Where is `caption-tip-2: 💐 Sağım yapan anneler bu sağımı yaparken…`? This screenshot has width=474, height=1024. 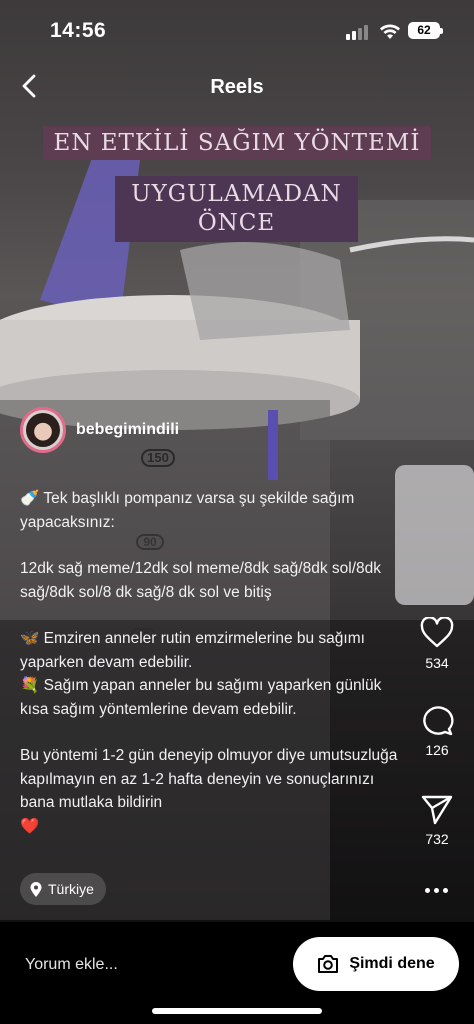 caption-tip-2: 💐 Sağım yapan anneler bu sağımı yaparken… is located at coordinates (201, 697).